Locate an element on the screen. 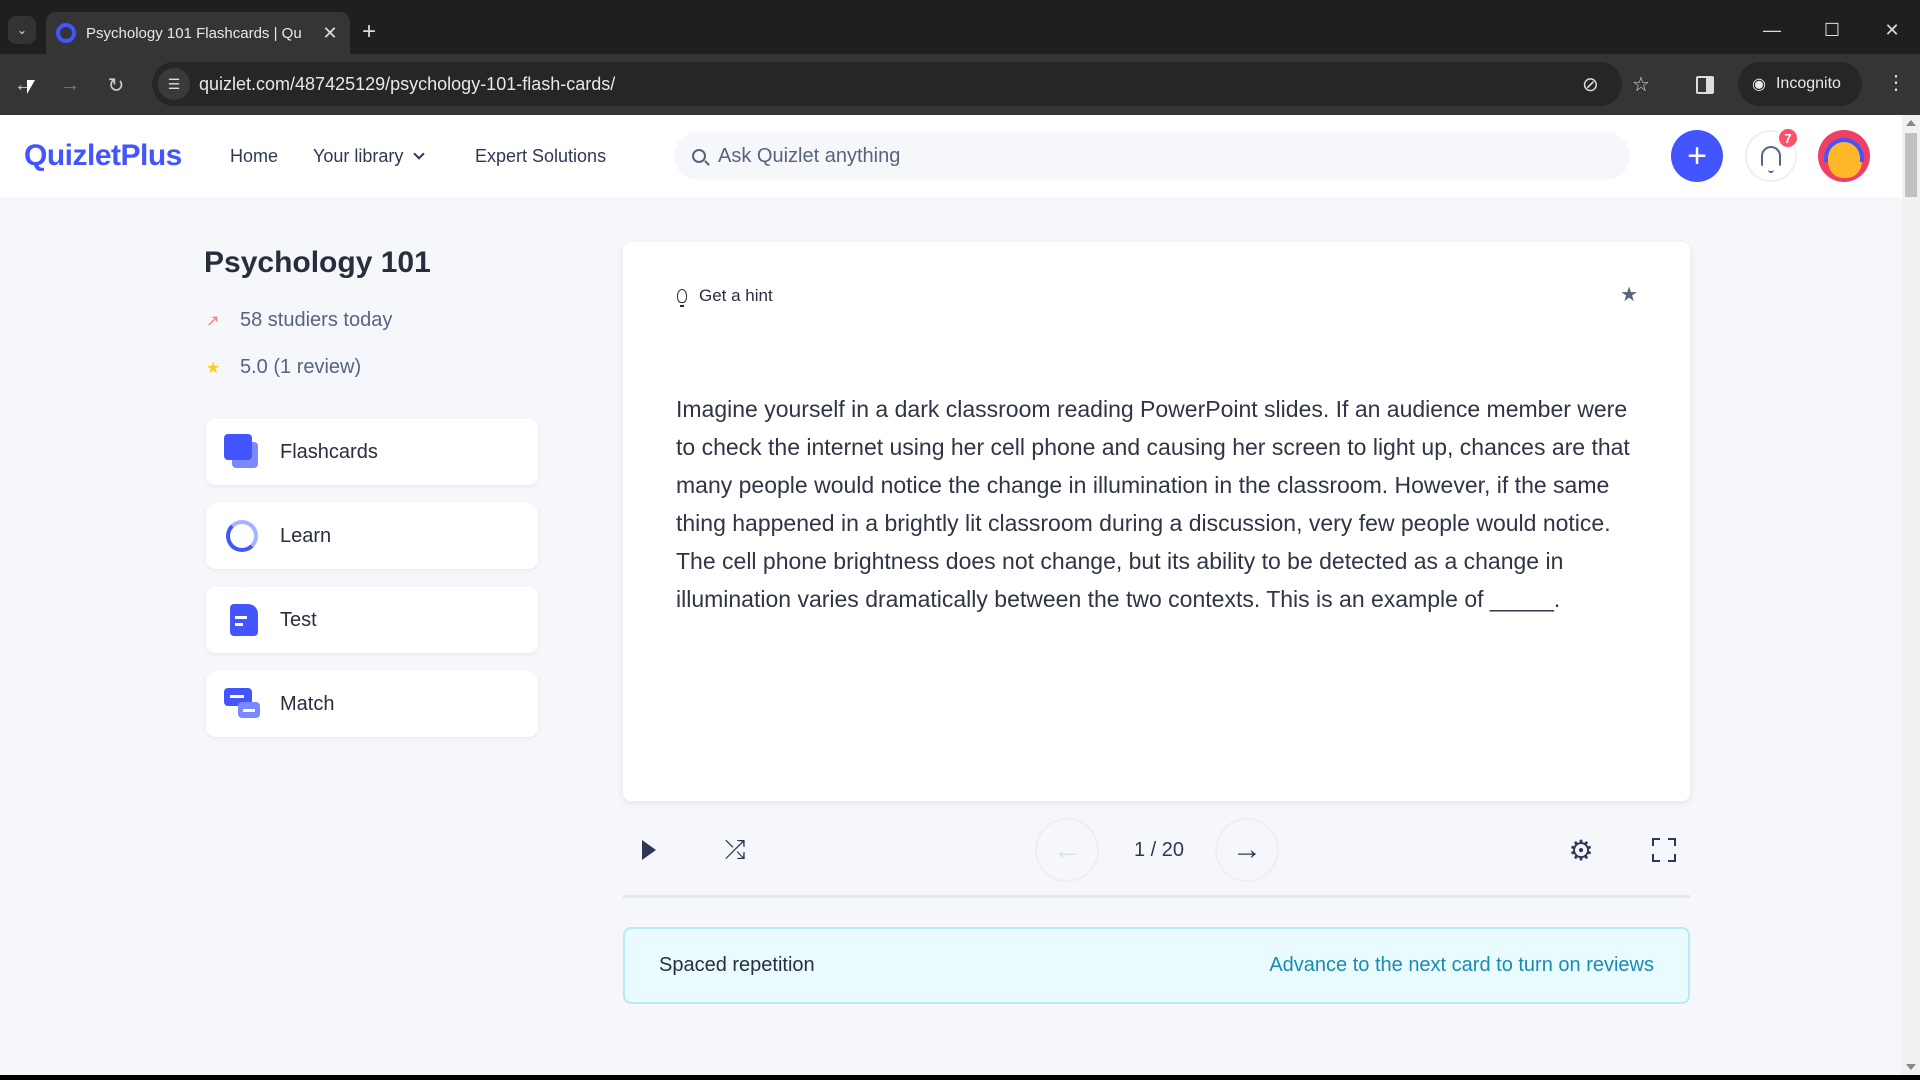  shuffle-button: ⤮ is located at coordinates (735, 850).